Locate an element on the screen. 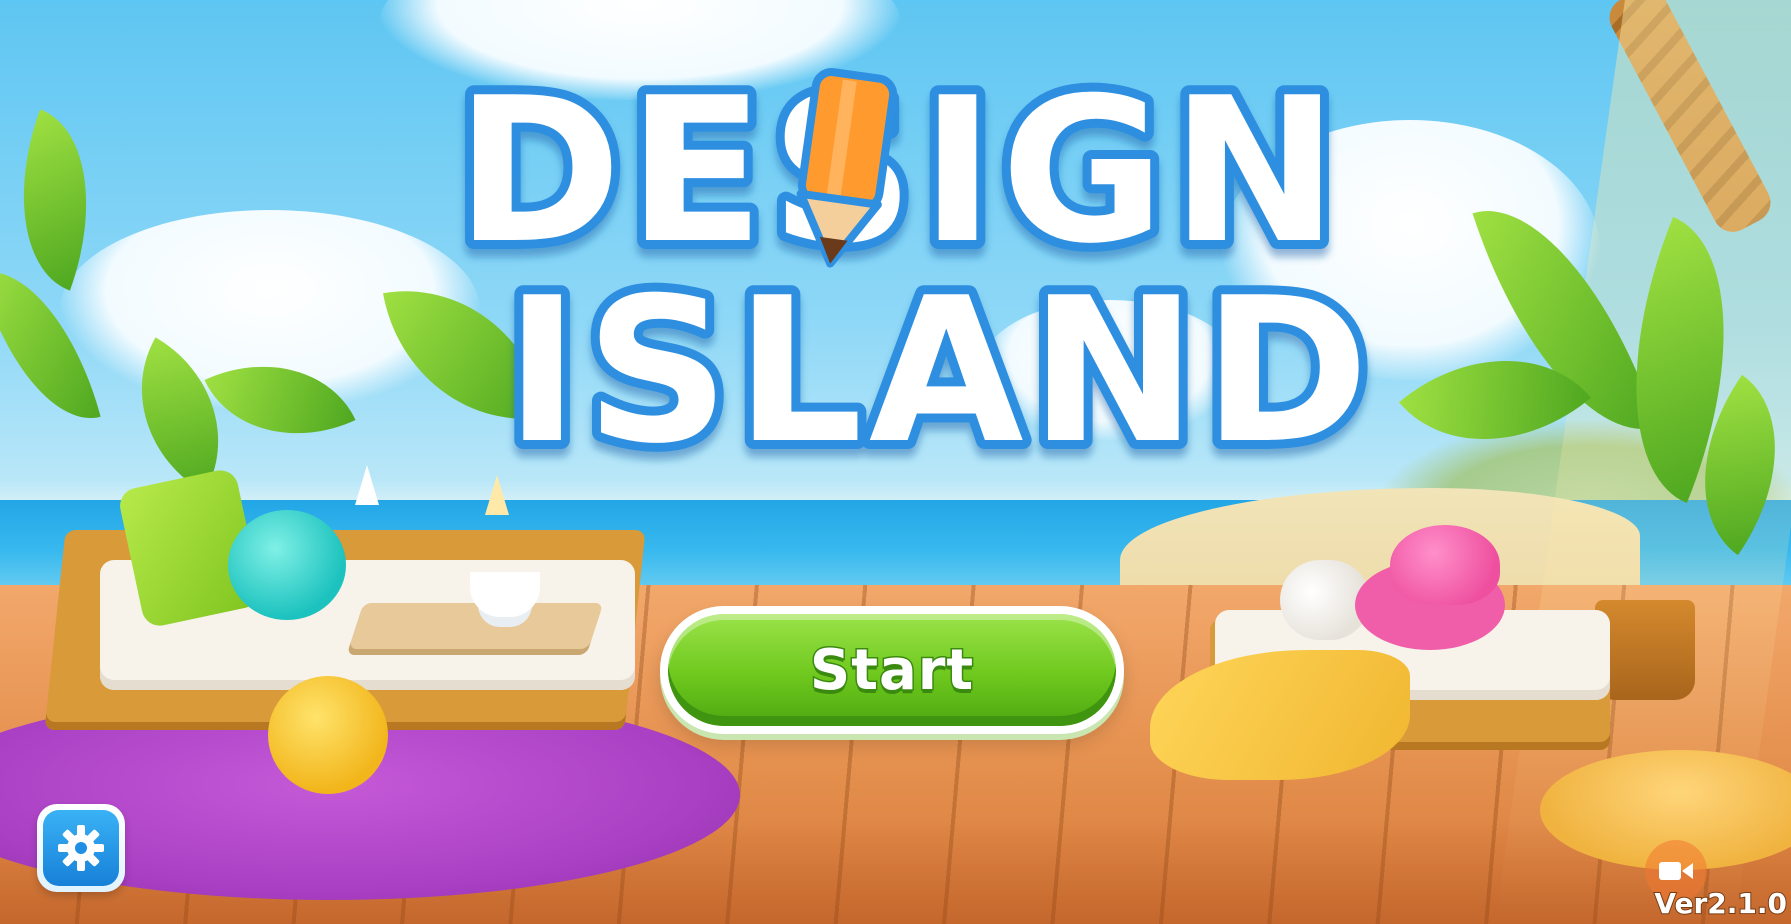  start-button-face: Start is located at coordinates (892, 670).